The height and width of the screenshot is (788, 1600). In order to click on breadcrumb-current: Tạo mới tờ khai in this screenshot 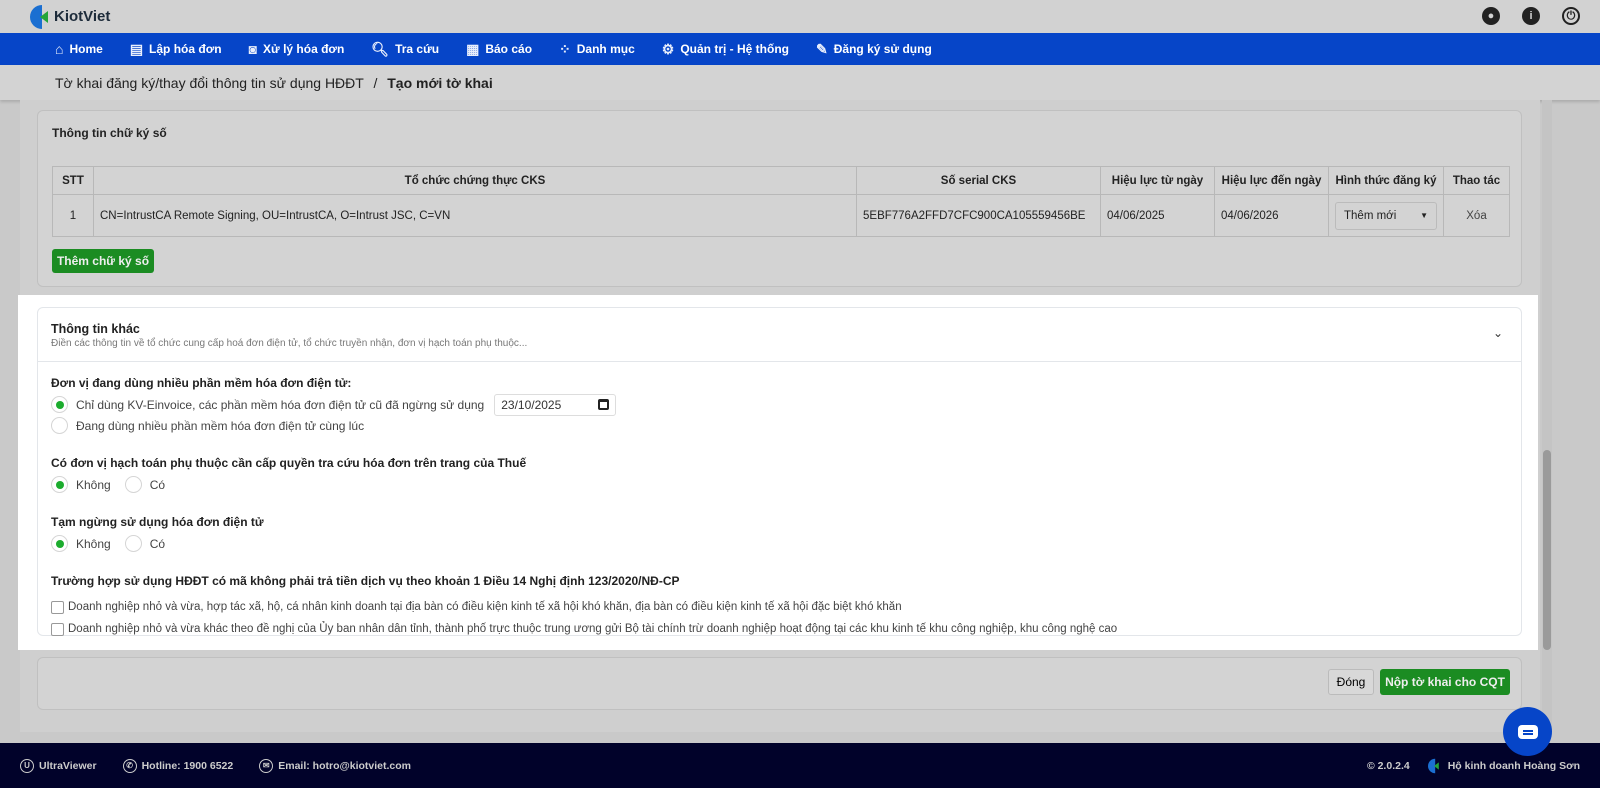, I will do `click(440, 83)`.